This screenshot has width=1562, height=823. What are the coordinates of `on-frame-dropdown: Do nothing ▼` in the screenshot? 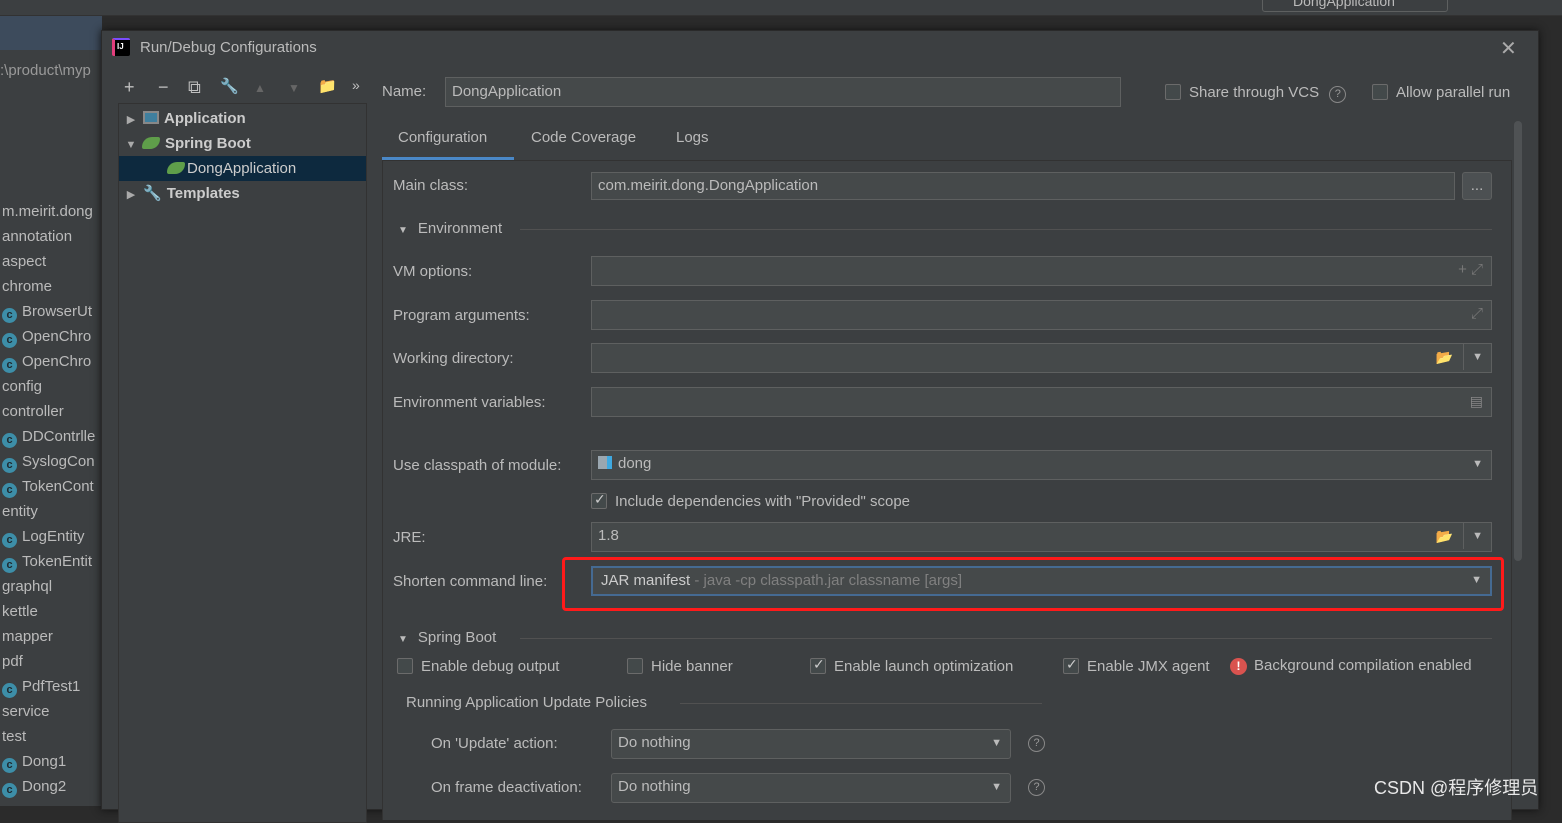 It's located at (811, 788).